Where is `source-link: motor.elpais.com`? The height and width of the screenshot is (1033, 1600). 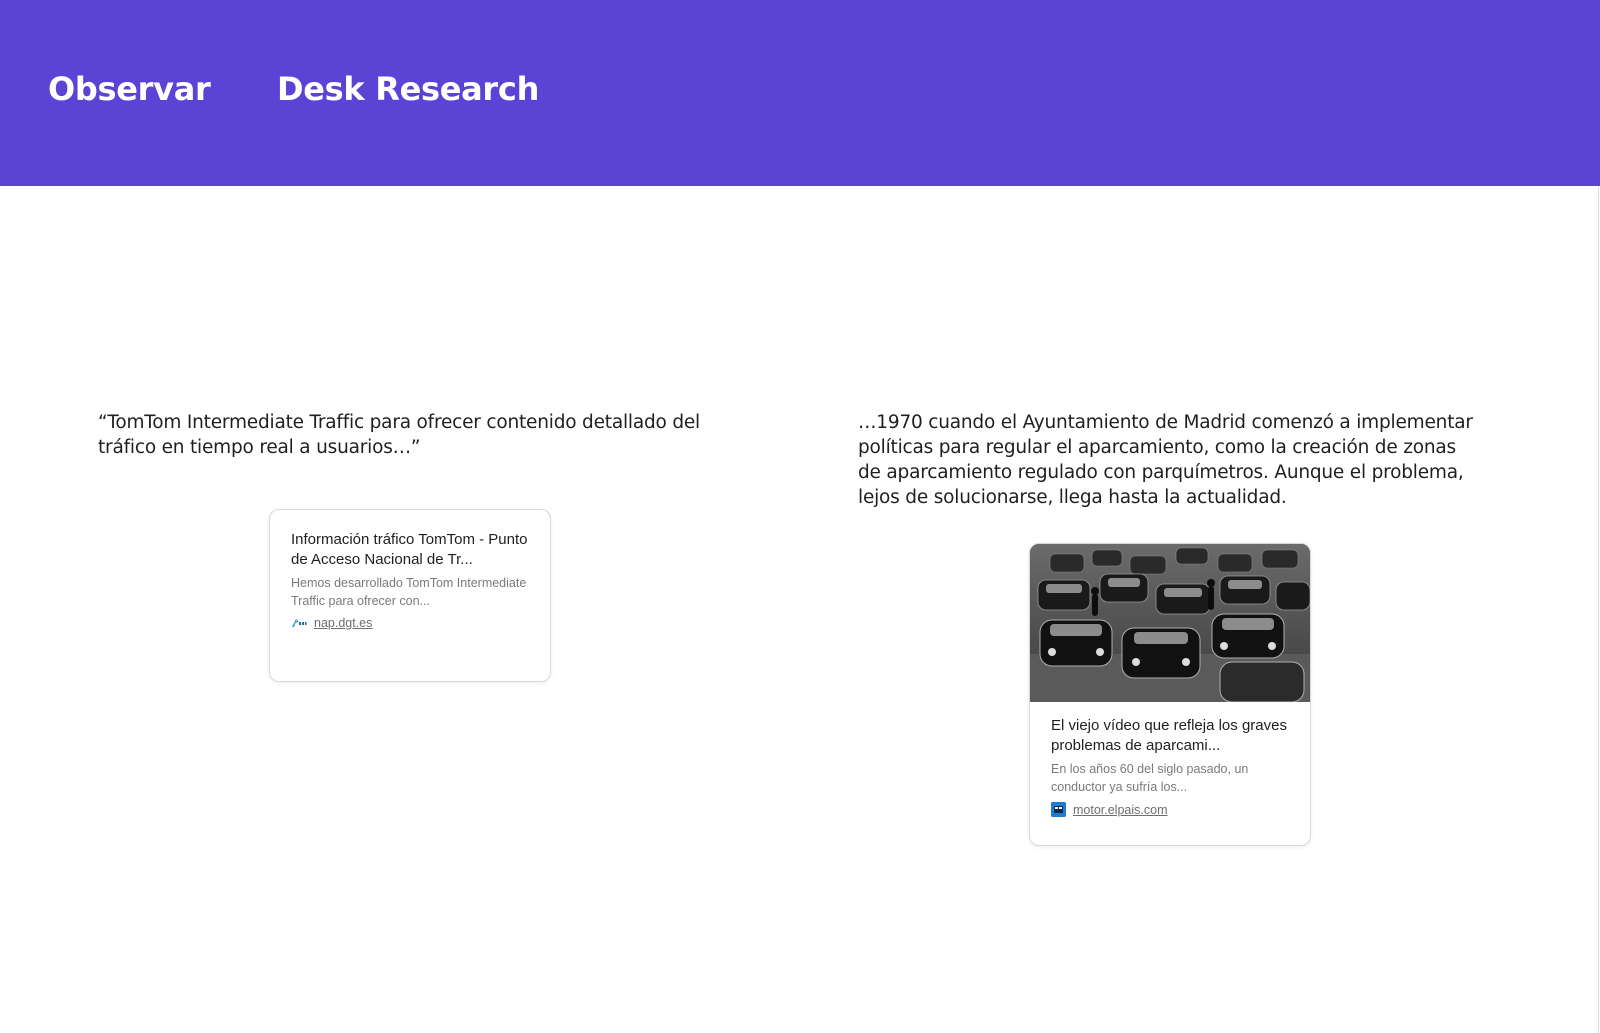
source-link: motor.elpais.com is located at coordinates (1120, 810).